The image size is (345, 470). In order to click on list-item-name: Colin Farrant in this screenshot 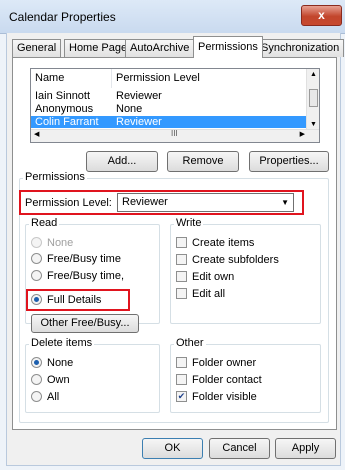, I will do `click(67, 122)`.